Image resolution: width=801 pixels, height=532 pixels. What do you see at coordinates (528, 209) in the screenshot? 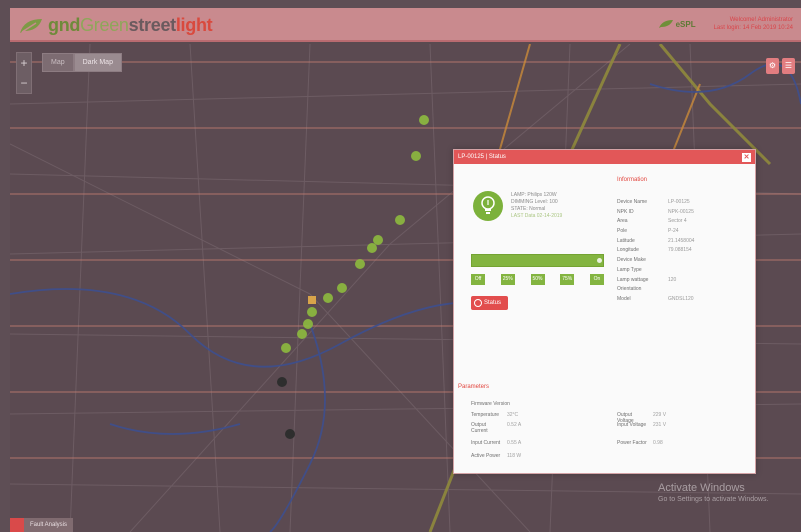
I see `lamp-meta-line: STATE: Normal` at bounding box center [528, 209].